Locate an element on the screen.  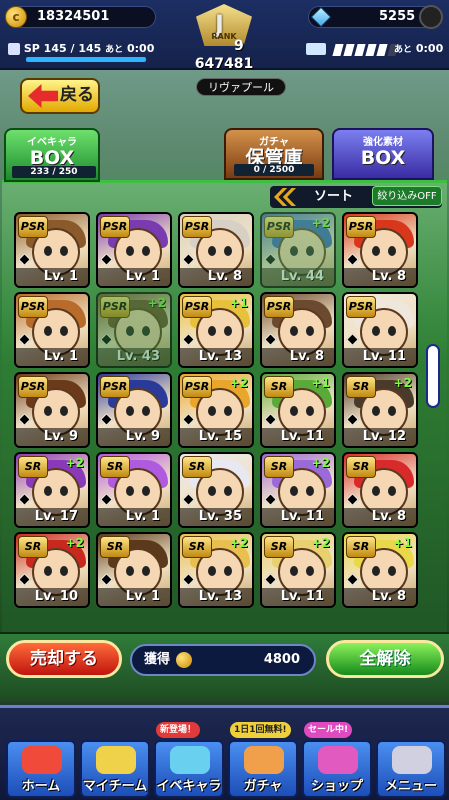
bottom-menu: ホーム マイチーム イベキャラ 新登場！ ガチャ 1日1回無料! ショップ セール中! メニュー is located at coordinates (224, 752).